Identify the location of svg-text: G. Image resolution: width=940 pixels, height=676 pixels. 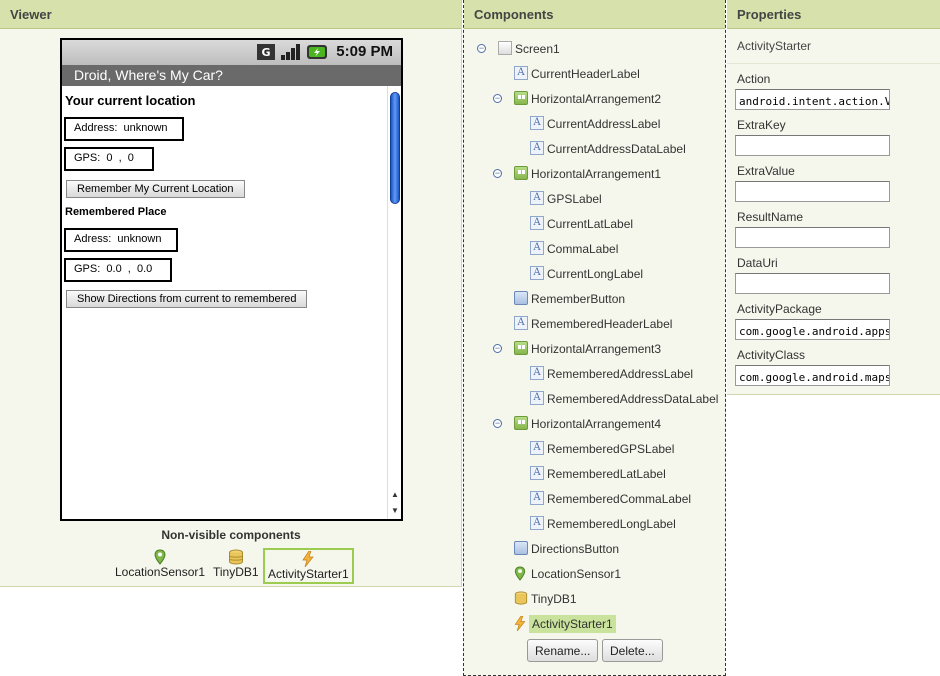
(265, 52).